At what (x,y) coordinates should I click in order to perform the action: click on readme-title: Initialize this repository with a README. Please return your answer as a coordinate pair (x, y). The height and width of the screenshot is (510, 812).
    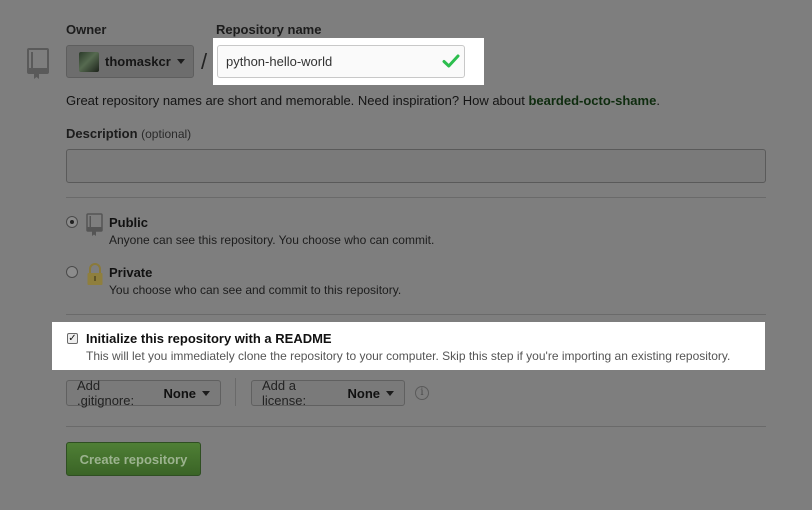
    Looking at the image, I should click on (209, 338).